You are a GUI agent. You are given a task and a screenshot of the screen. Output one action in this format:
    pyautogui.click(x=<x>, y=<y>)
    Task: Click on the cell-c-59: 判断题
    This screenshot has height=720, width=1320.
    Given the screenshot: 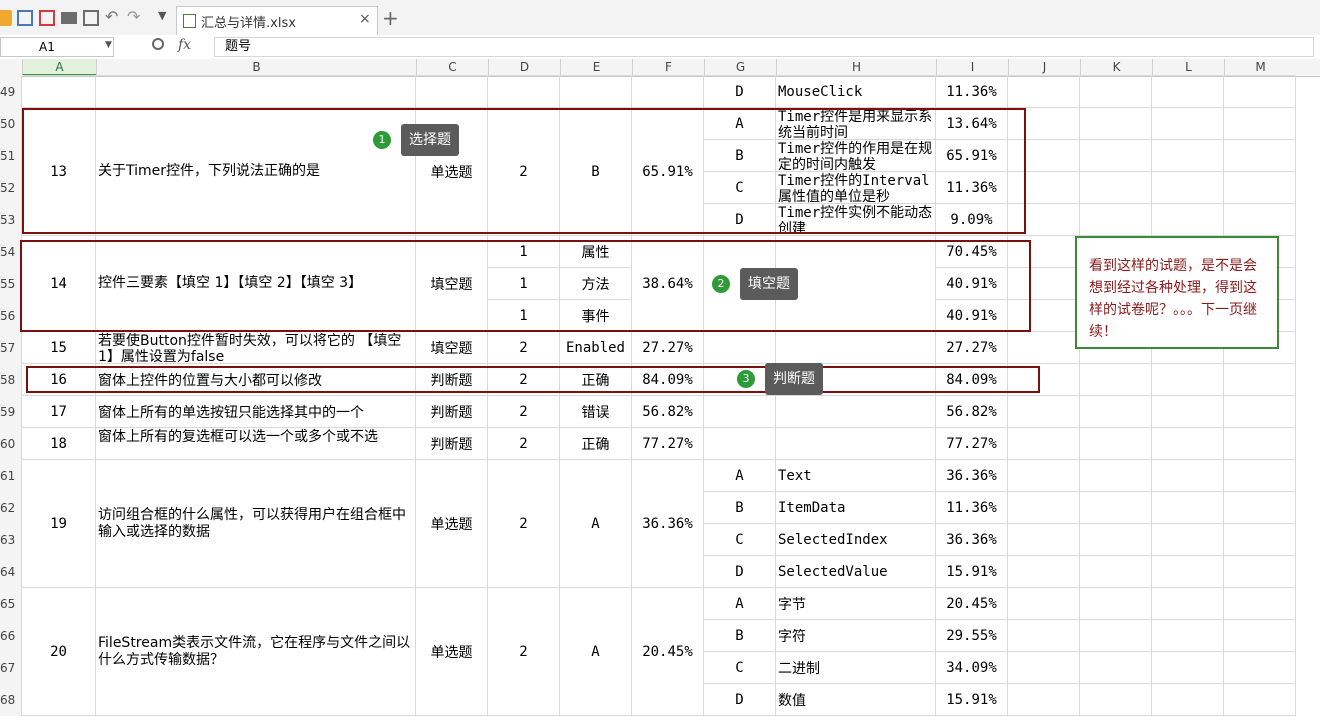 What is the action you would take?
    pyautogui.click(x=451, y=411)
    